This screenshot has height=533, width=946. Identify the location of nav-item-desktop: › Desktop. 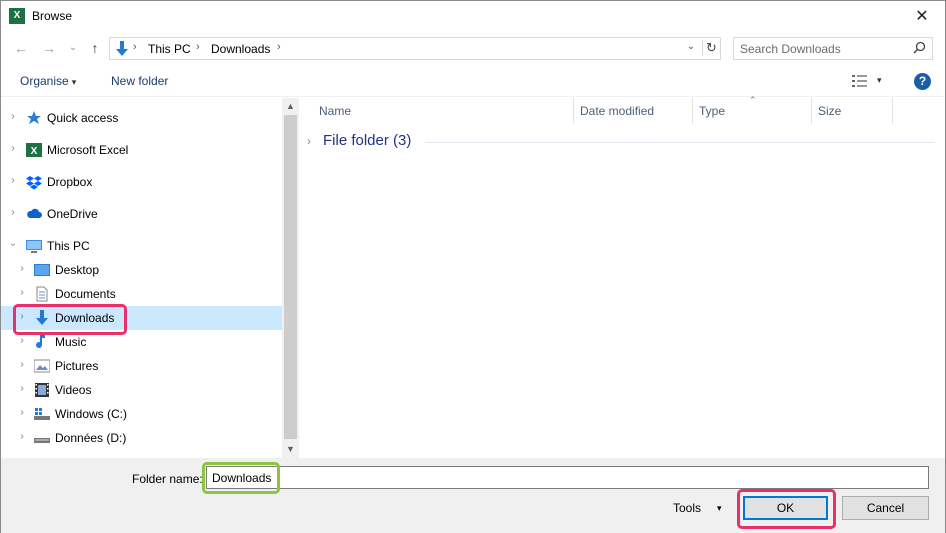
(141, 270).